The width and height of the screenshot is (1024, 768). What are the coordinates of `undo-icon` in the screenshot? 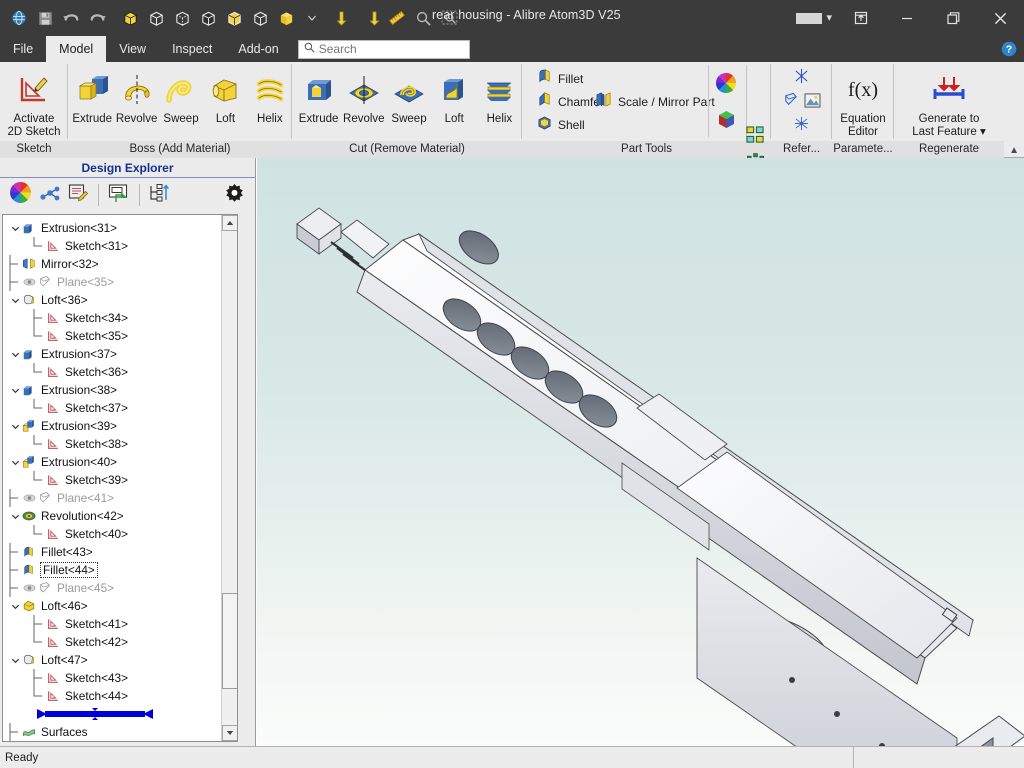 It's located at (71, 18).